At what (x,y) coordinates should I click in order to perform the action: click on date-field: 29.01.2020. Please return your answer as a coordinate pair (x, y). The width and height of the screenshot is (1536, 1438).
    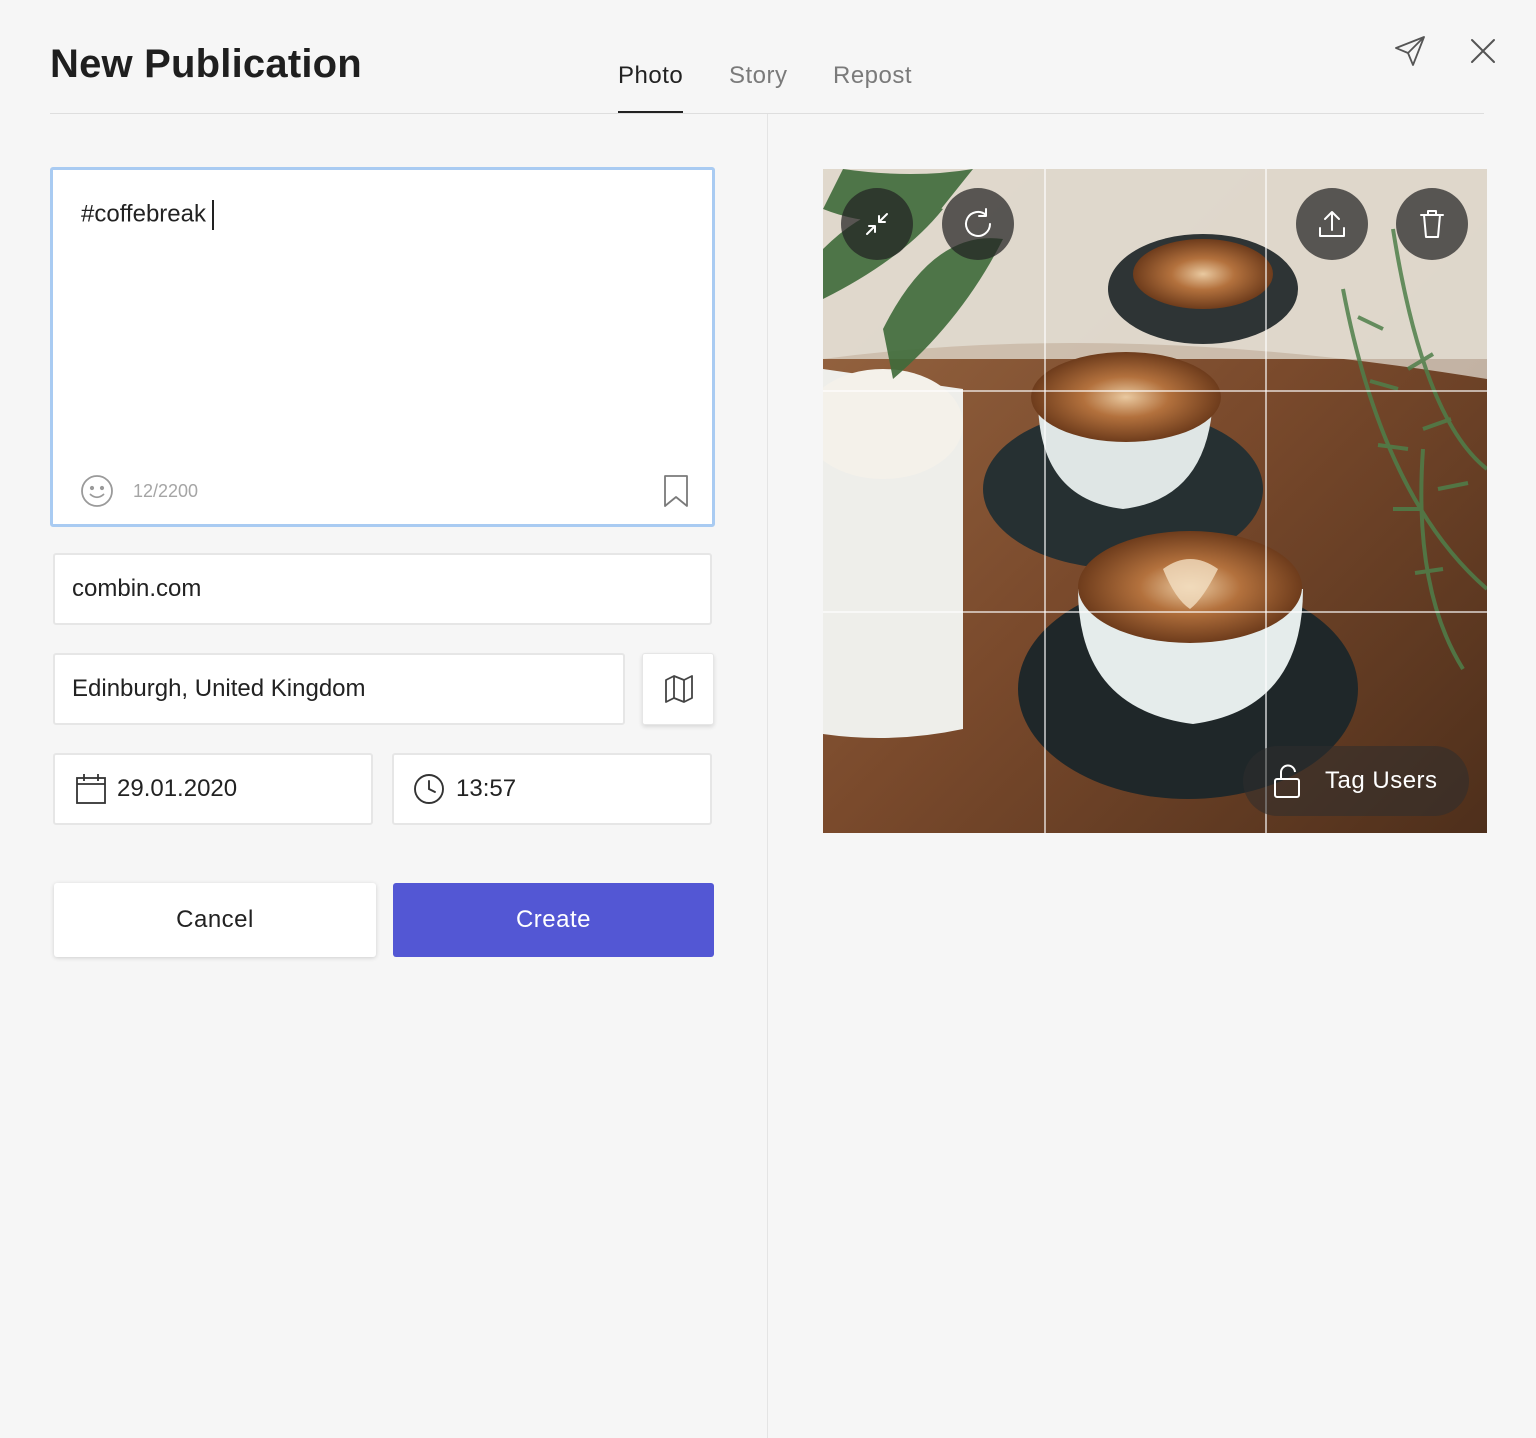
    Looking at the image, I should click on (213, 789).